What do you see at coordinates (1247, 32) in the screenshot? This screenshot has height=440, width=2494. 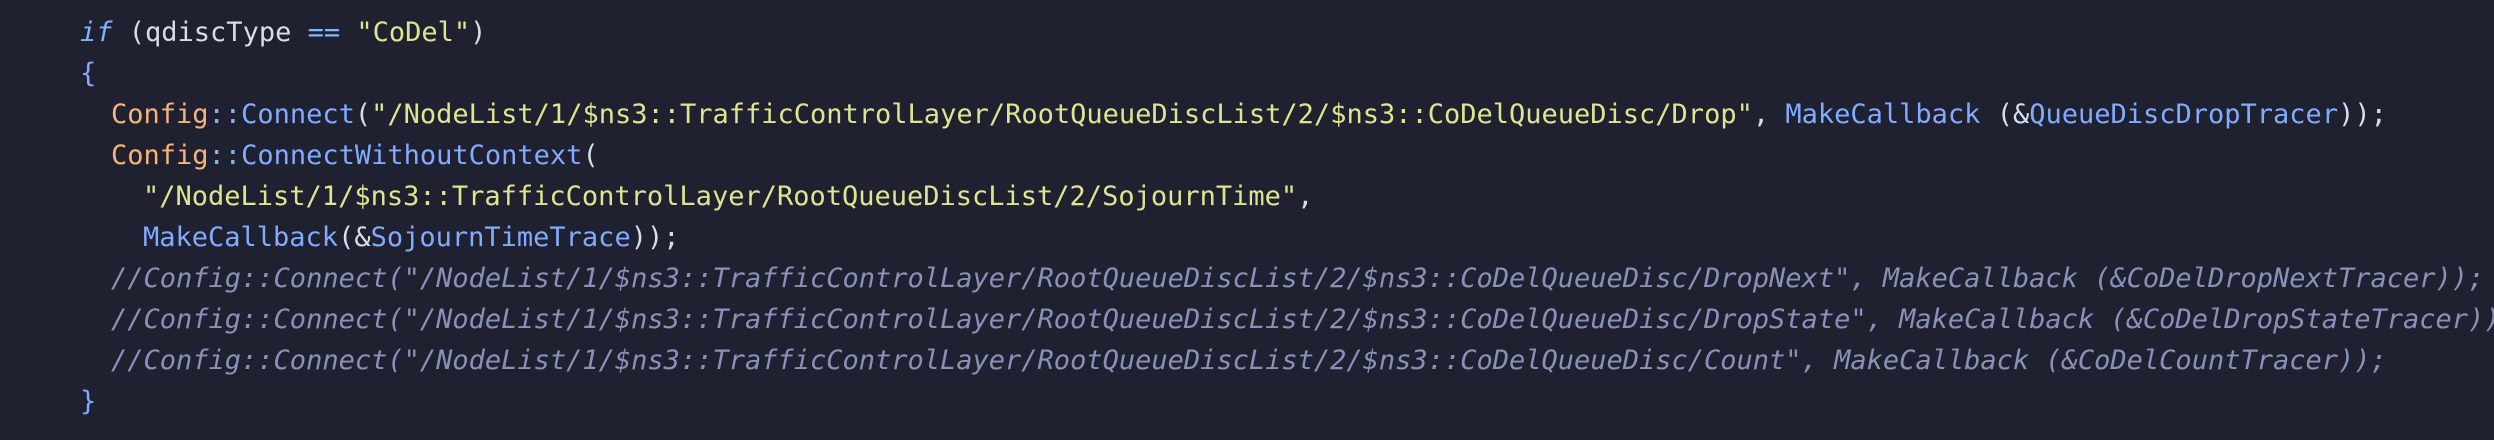 I see `code-line-if: if (qdiscType == "CoDel")` at bounding box center [1247, 32].